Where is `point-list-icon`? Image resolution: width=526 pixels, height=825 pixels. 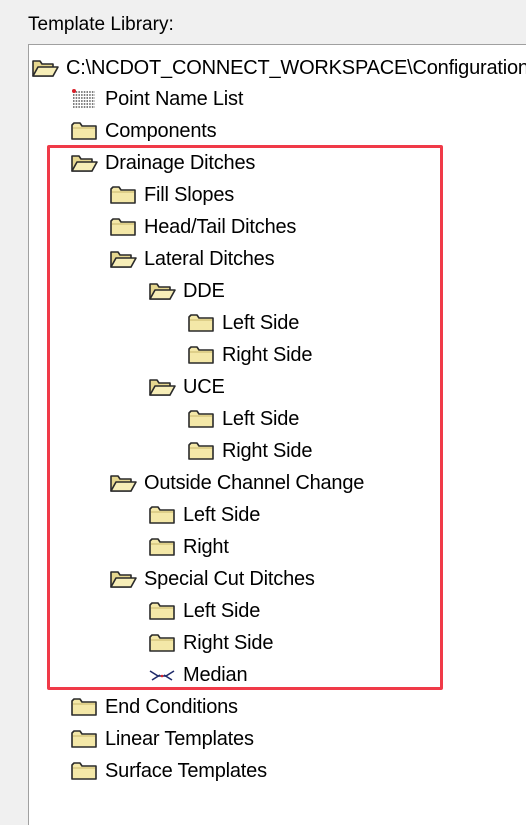
point-list-icon is located at coordinates (84, 99).